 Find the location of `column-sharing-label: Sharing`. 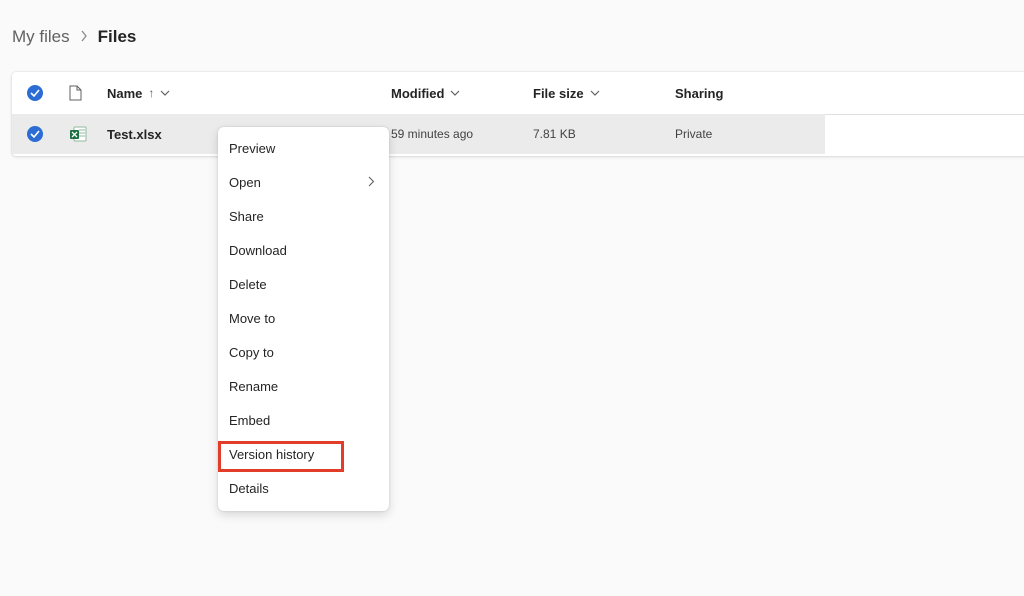

column-sharing-label: Sharing is located at coordinates (699, 93).